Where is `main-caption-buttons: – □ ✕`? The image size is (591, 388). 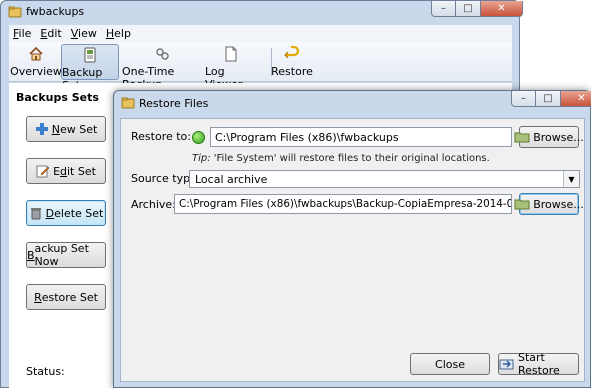
main-caption-buttons: – □ ✕ is located at coordinates (477, 9).